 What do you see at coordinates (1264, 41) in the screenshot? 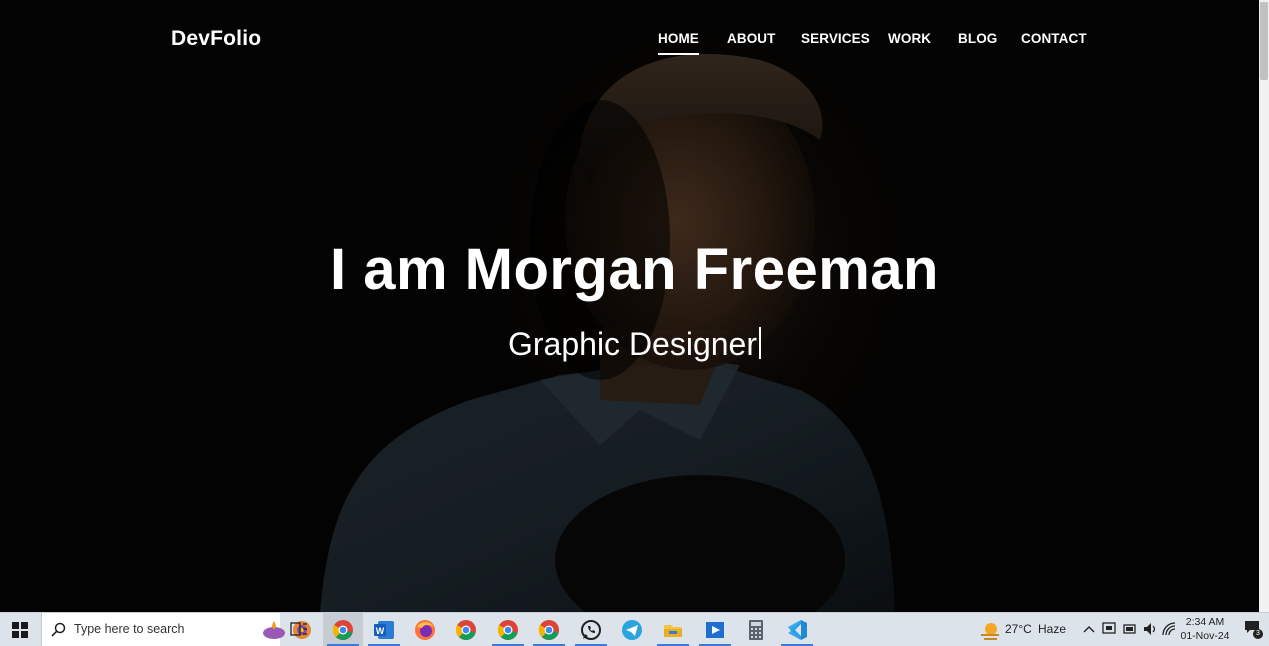
I see `scrollbar-thumb` at bounding box center [1264, 41].